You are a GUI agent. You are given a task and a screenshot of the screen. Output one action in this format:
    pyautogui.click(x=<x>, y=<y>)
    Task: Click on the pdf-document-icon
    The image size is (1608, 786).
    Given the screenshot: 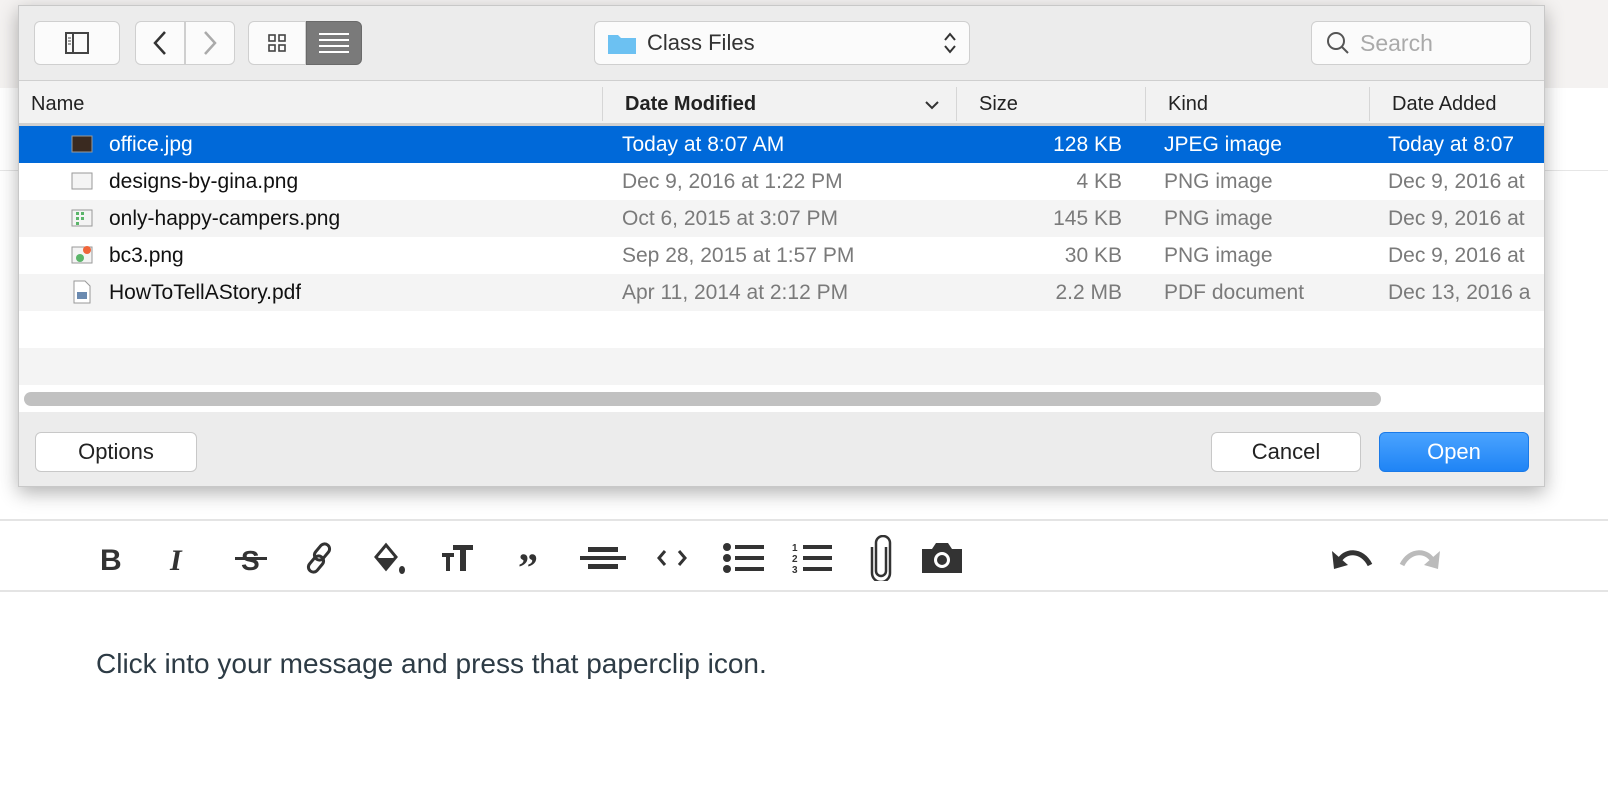 What is the action you would take?
    pyautogui.click(x=82, y=292)
    